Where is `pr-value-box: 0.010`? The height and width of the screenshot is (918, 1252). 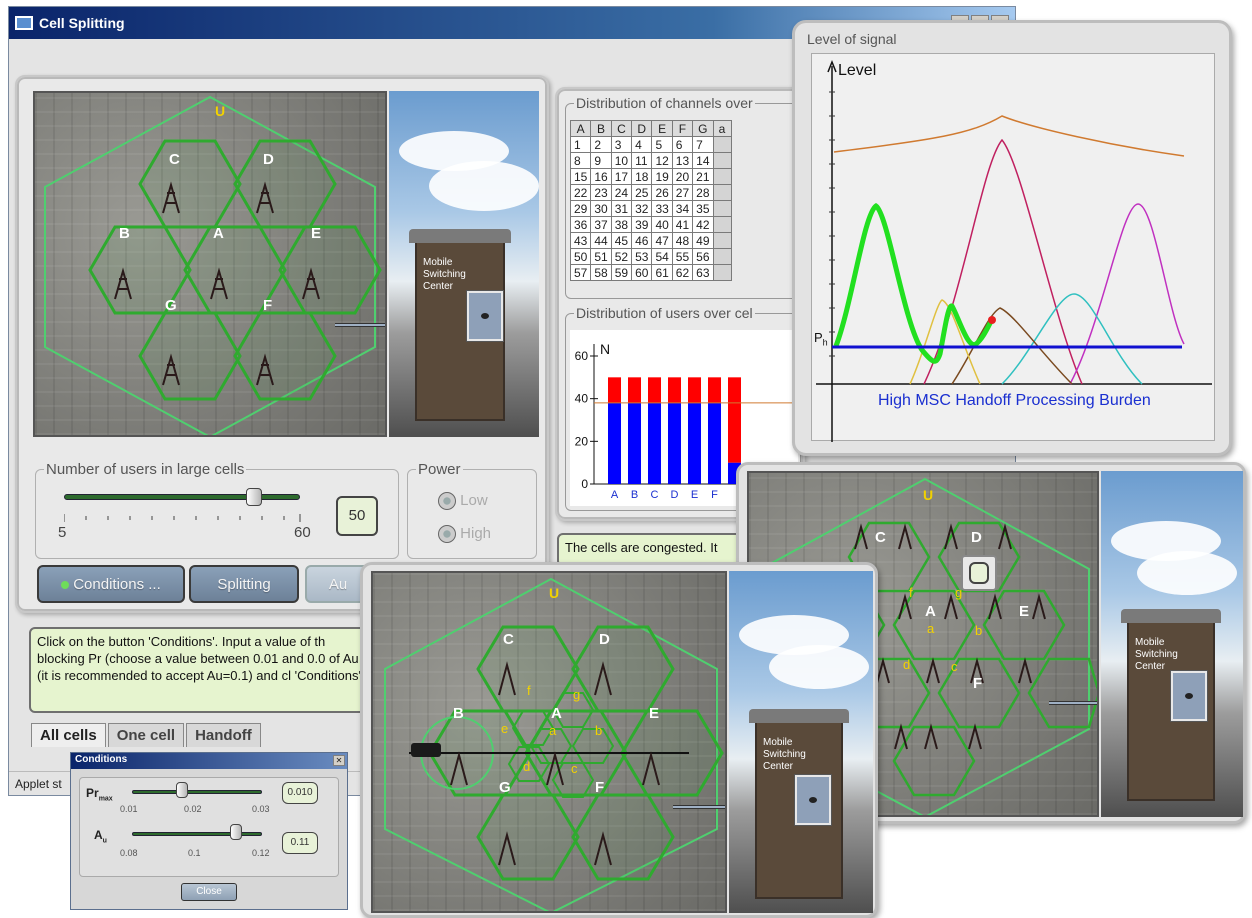
pr-value-box: 0.010 is located at coordinates (300, 793).